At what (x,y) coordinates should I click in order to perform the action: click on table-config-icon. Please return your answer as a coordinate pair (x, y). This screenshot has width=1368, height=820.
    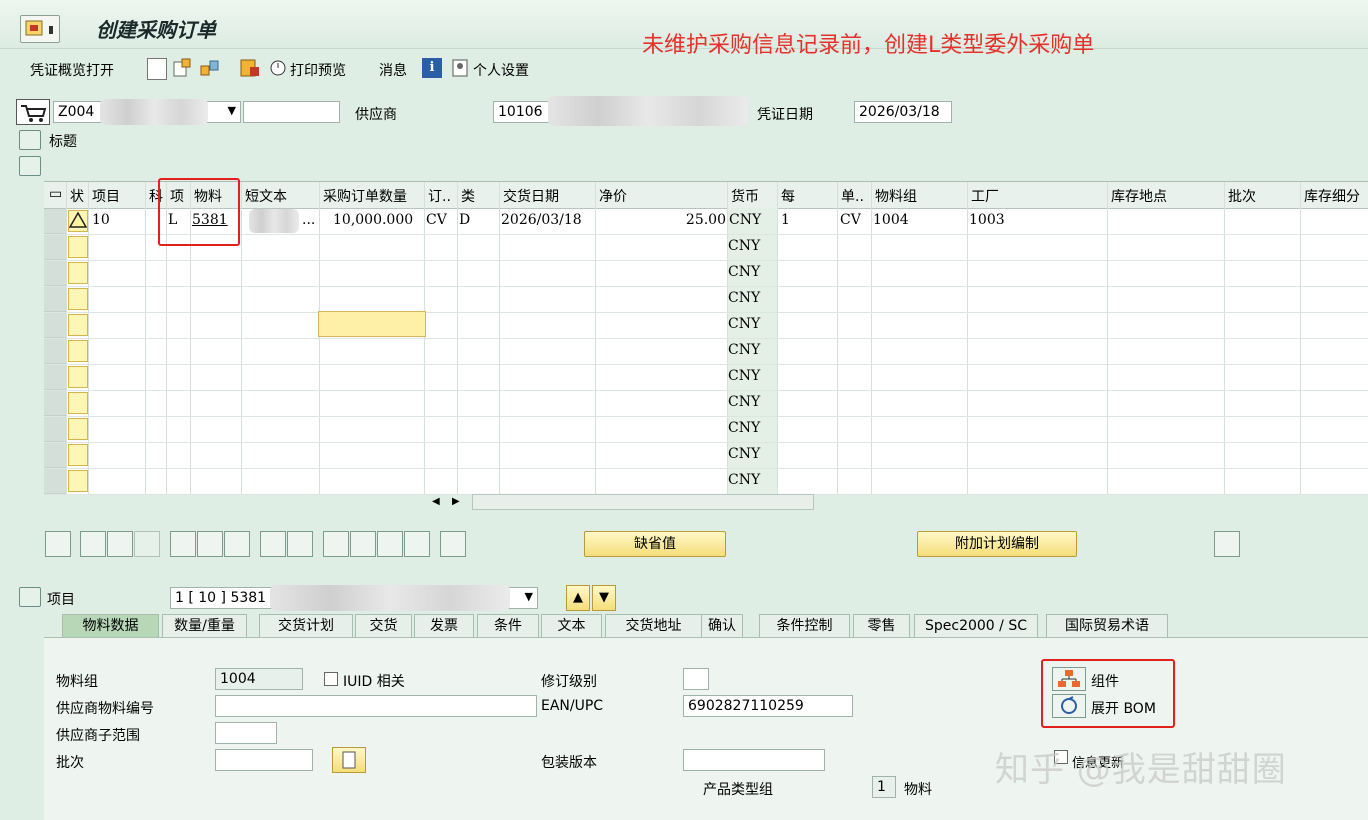
    Looking at the image, I should click on (300, 544).